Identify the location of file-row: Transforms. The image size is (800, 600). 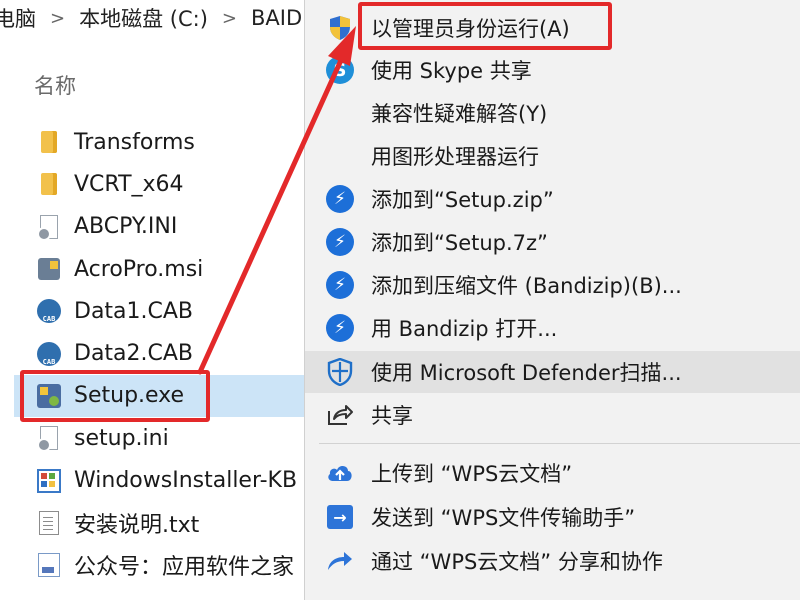
(155, 142).